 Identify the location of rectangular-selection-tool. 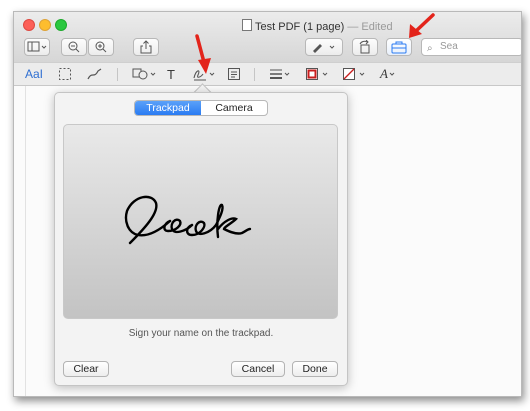
(65, 74).